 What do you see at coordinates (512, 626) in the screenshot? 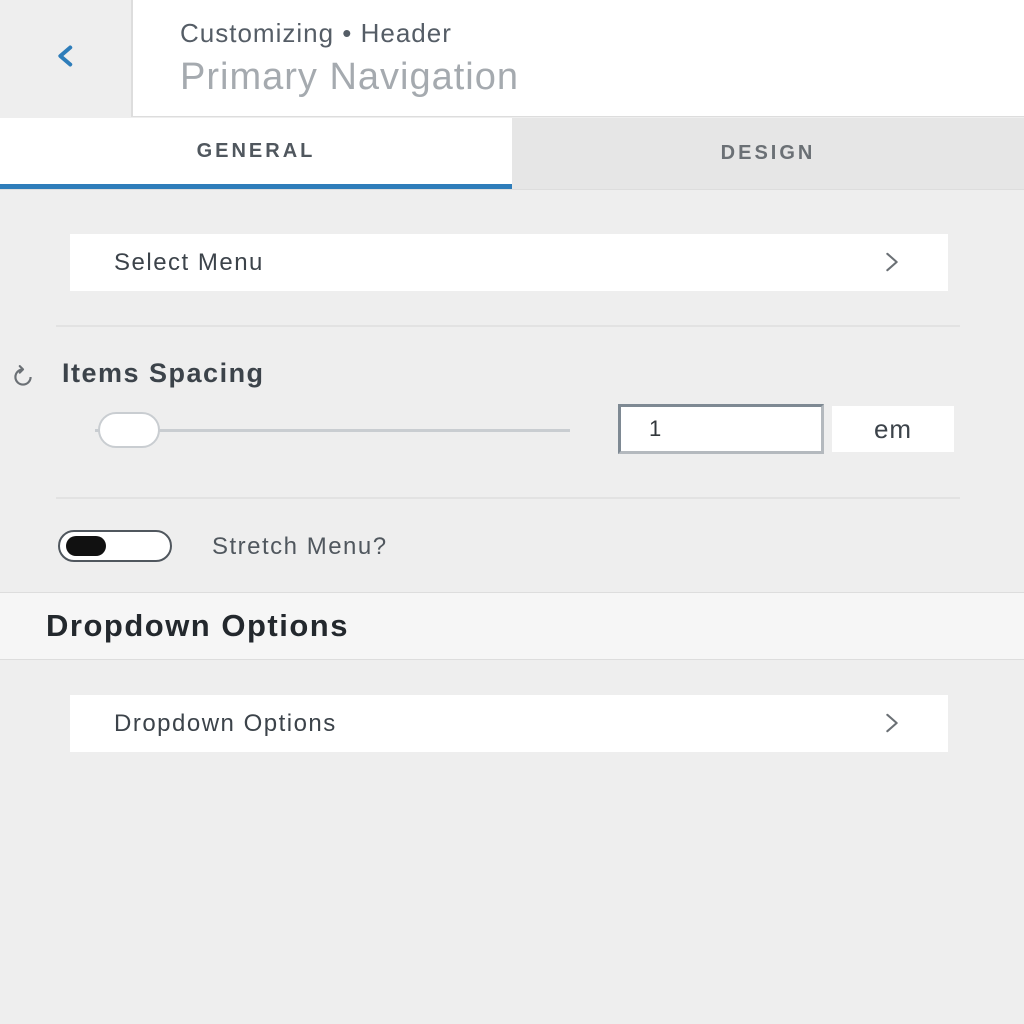
I see `section-header: Dropdown Options` at bounding box center [512, 626].